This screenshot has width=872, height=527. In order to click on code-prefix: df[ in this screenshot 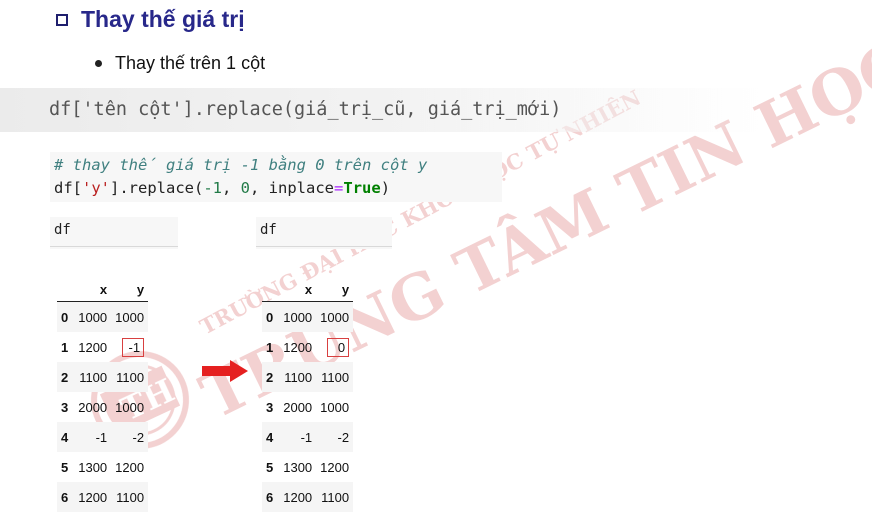, I will do `click(68, 188)`.